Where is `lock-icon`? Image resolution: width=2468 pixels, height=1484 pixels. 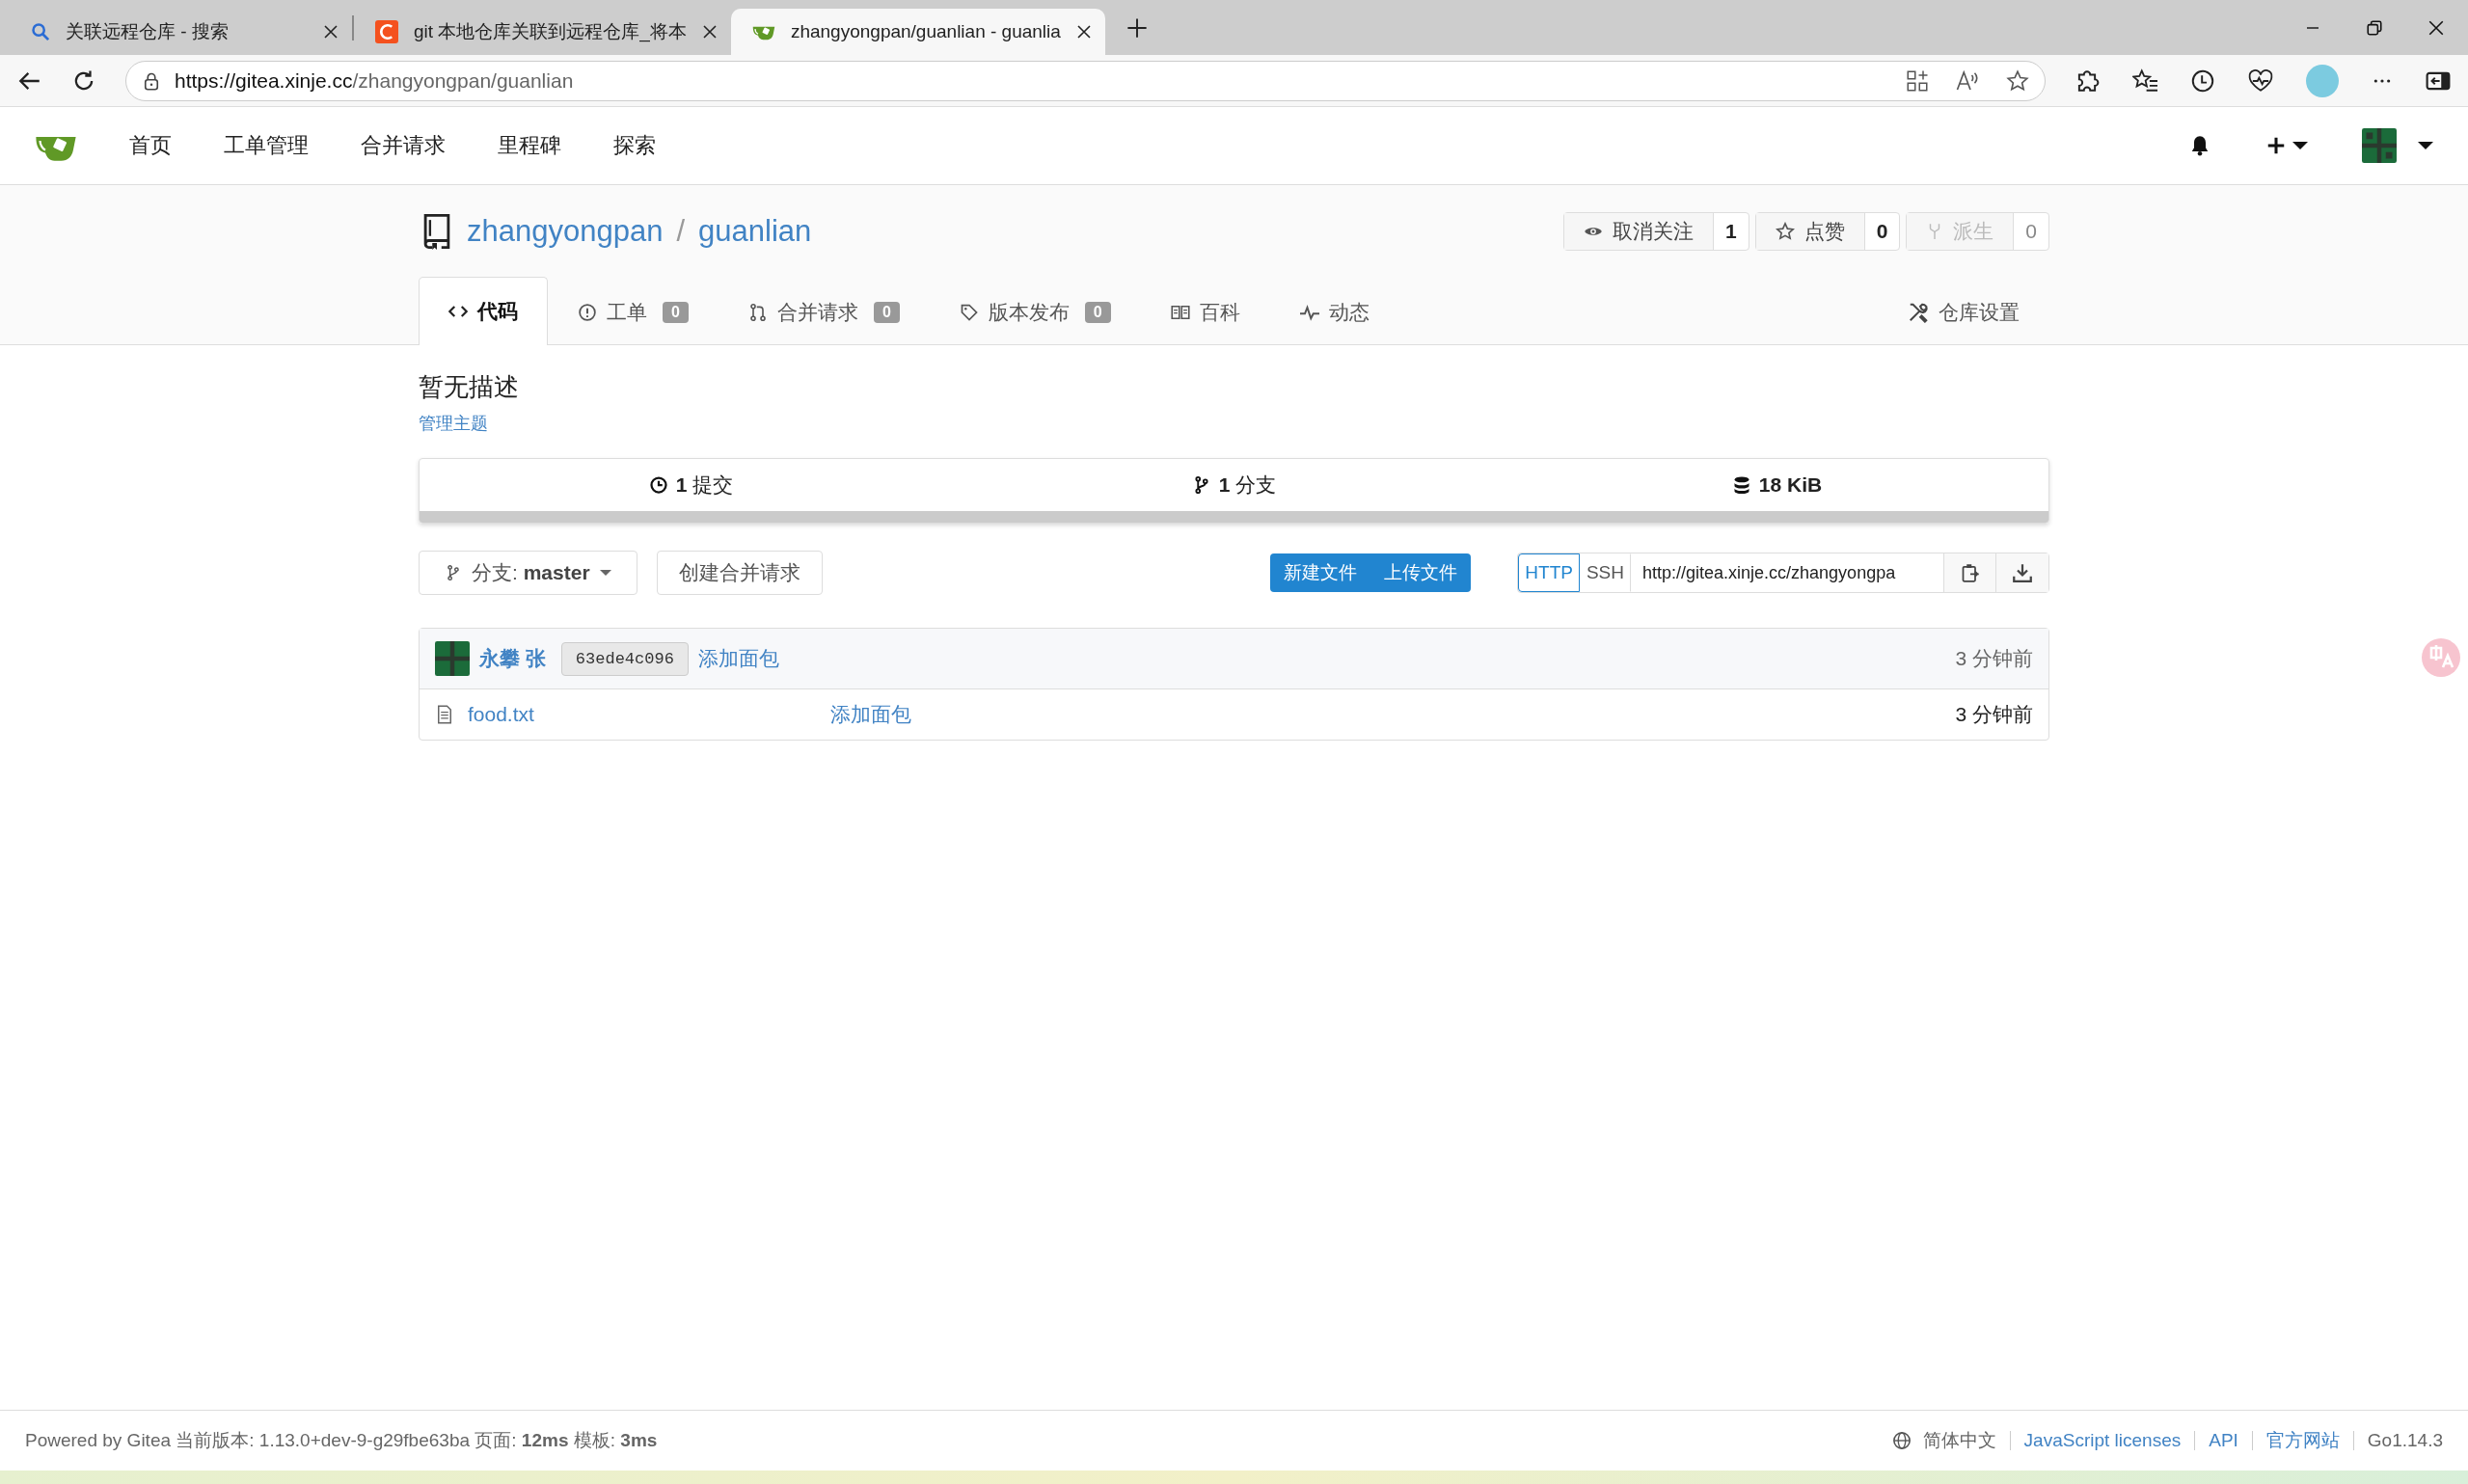 lock-icon is located at coordinates (151, 80).